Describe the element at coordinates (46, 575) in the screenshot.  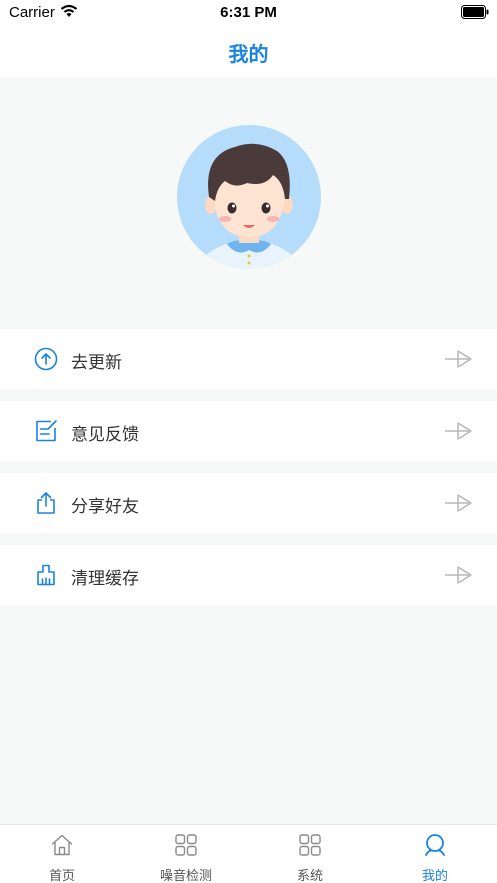
I see `broom-icon` at that location.